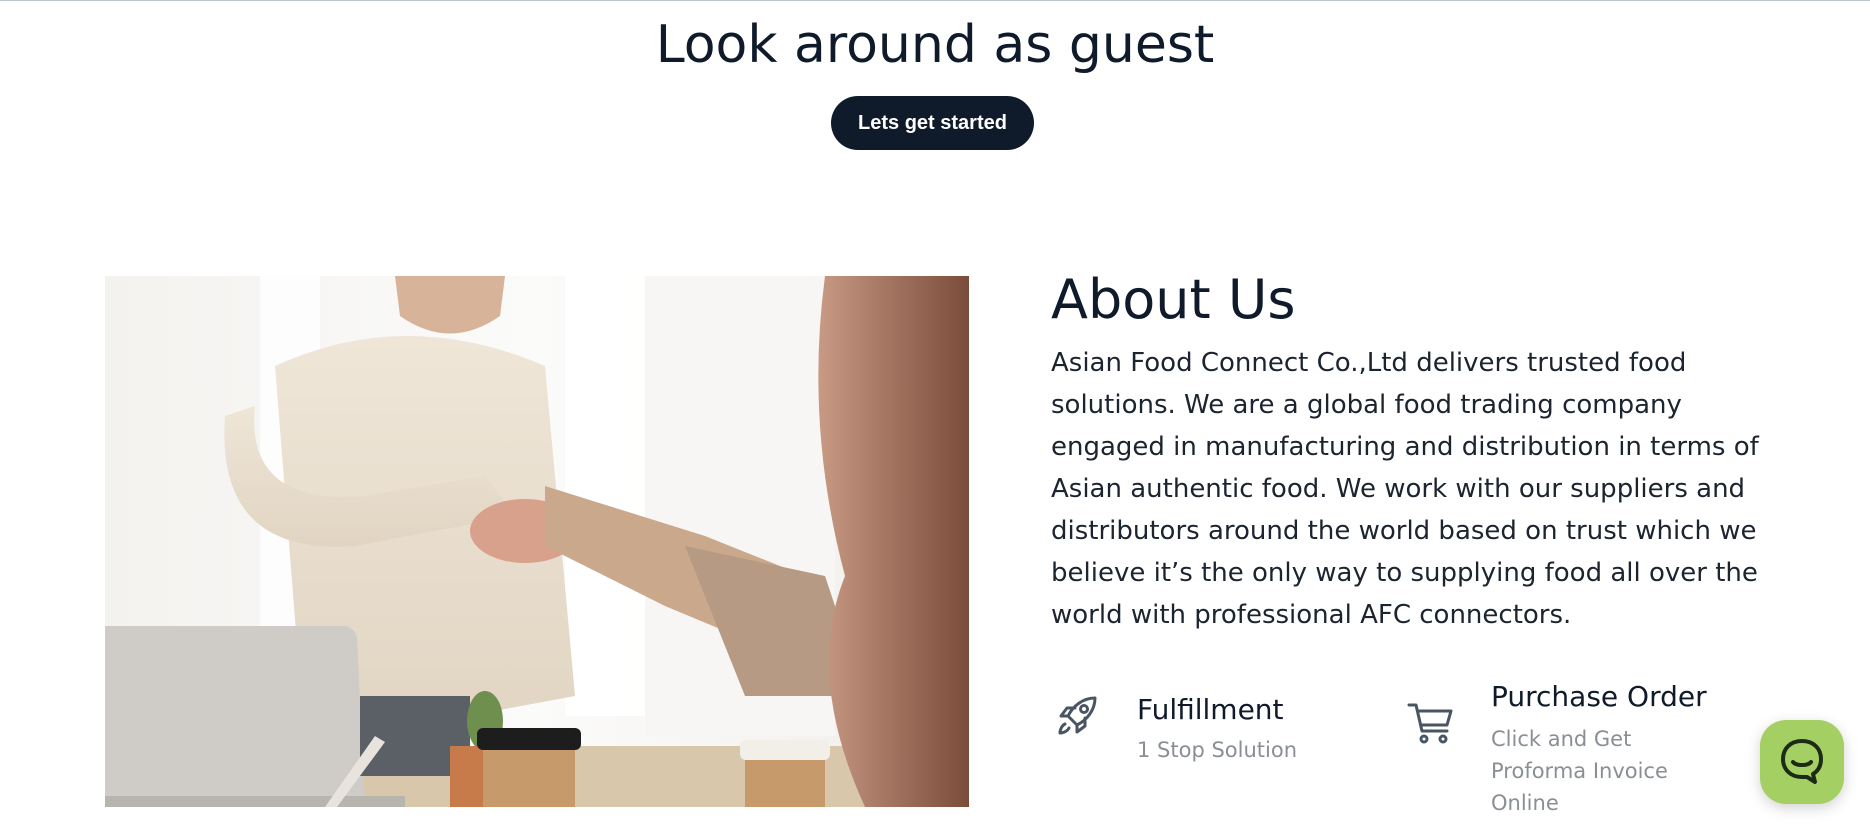 The height and width of the screenshot is (835, 1870). Describe the element at coordinates (1210, 709) in the screenshot. I see `feature-title: Fulfillment` at that location.